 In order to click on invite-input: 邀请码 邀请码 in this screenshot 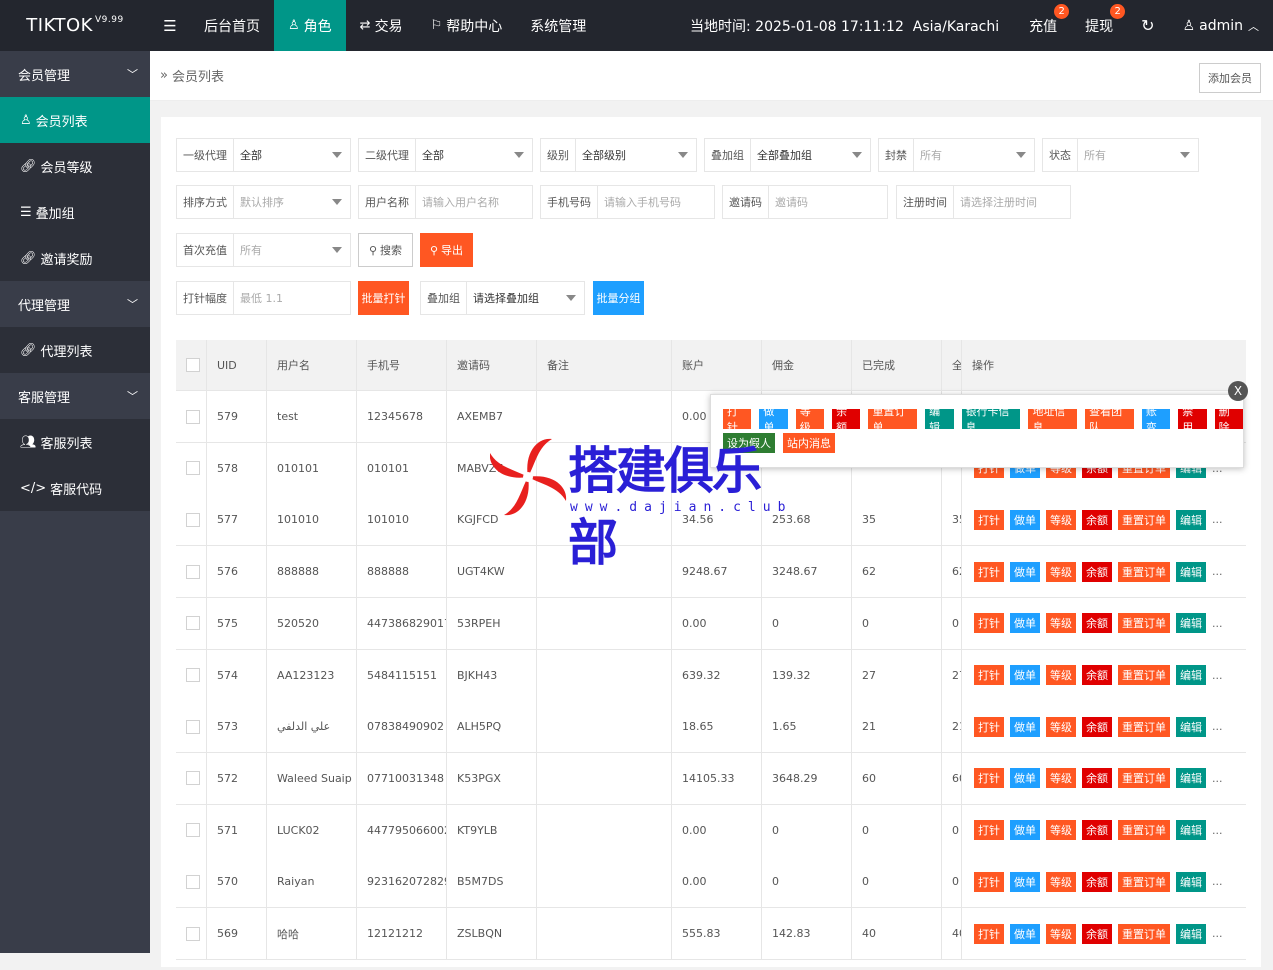, I will do `click(805, 202)`.